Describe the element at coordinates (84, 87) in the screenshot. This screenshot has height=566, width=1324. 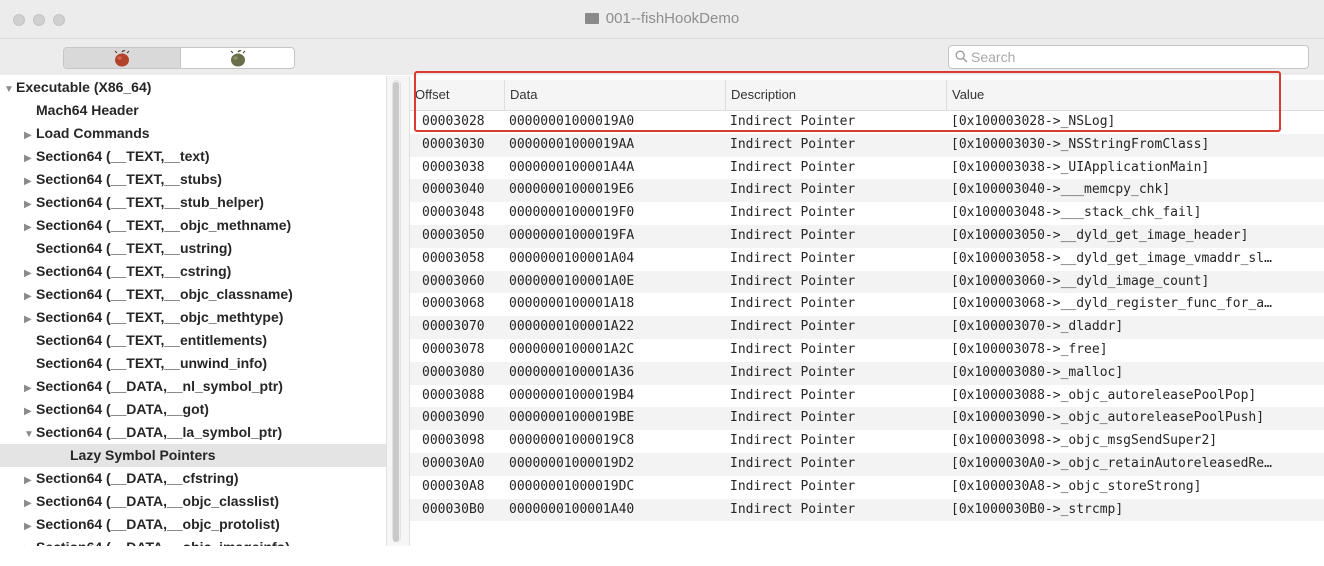
I see `sidebar-item-label: Executable (X86_64)` at that location.